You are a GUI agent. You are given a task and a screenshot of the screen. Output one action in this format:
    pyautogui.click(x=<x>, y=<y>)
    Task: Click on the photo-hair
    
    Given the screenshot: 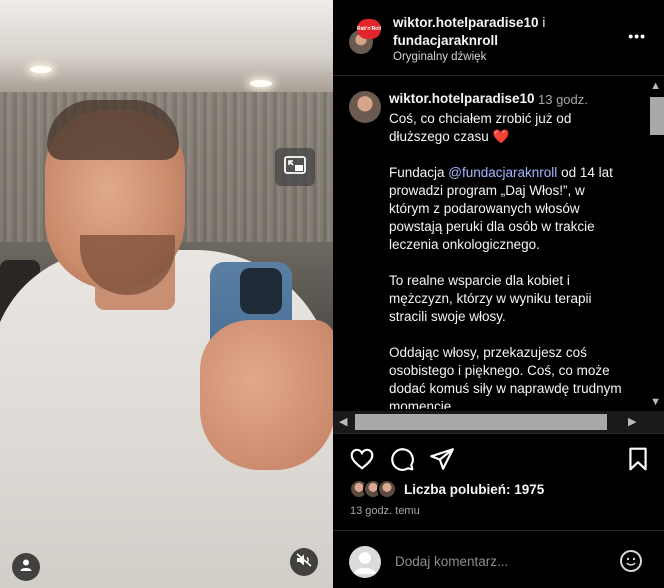 What is the action you would take?
    pyautogui.click(x=113, y=130)
    